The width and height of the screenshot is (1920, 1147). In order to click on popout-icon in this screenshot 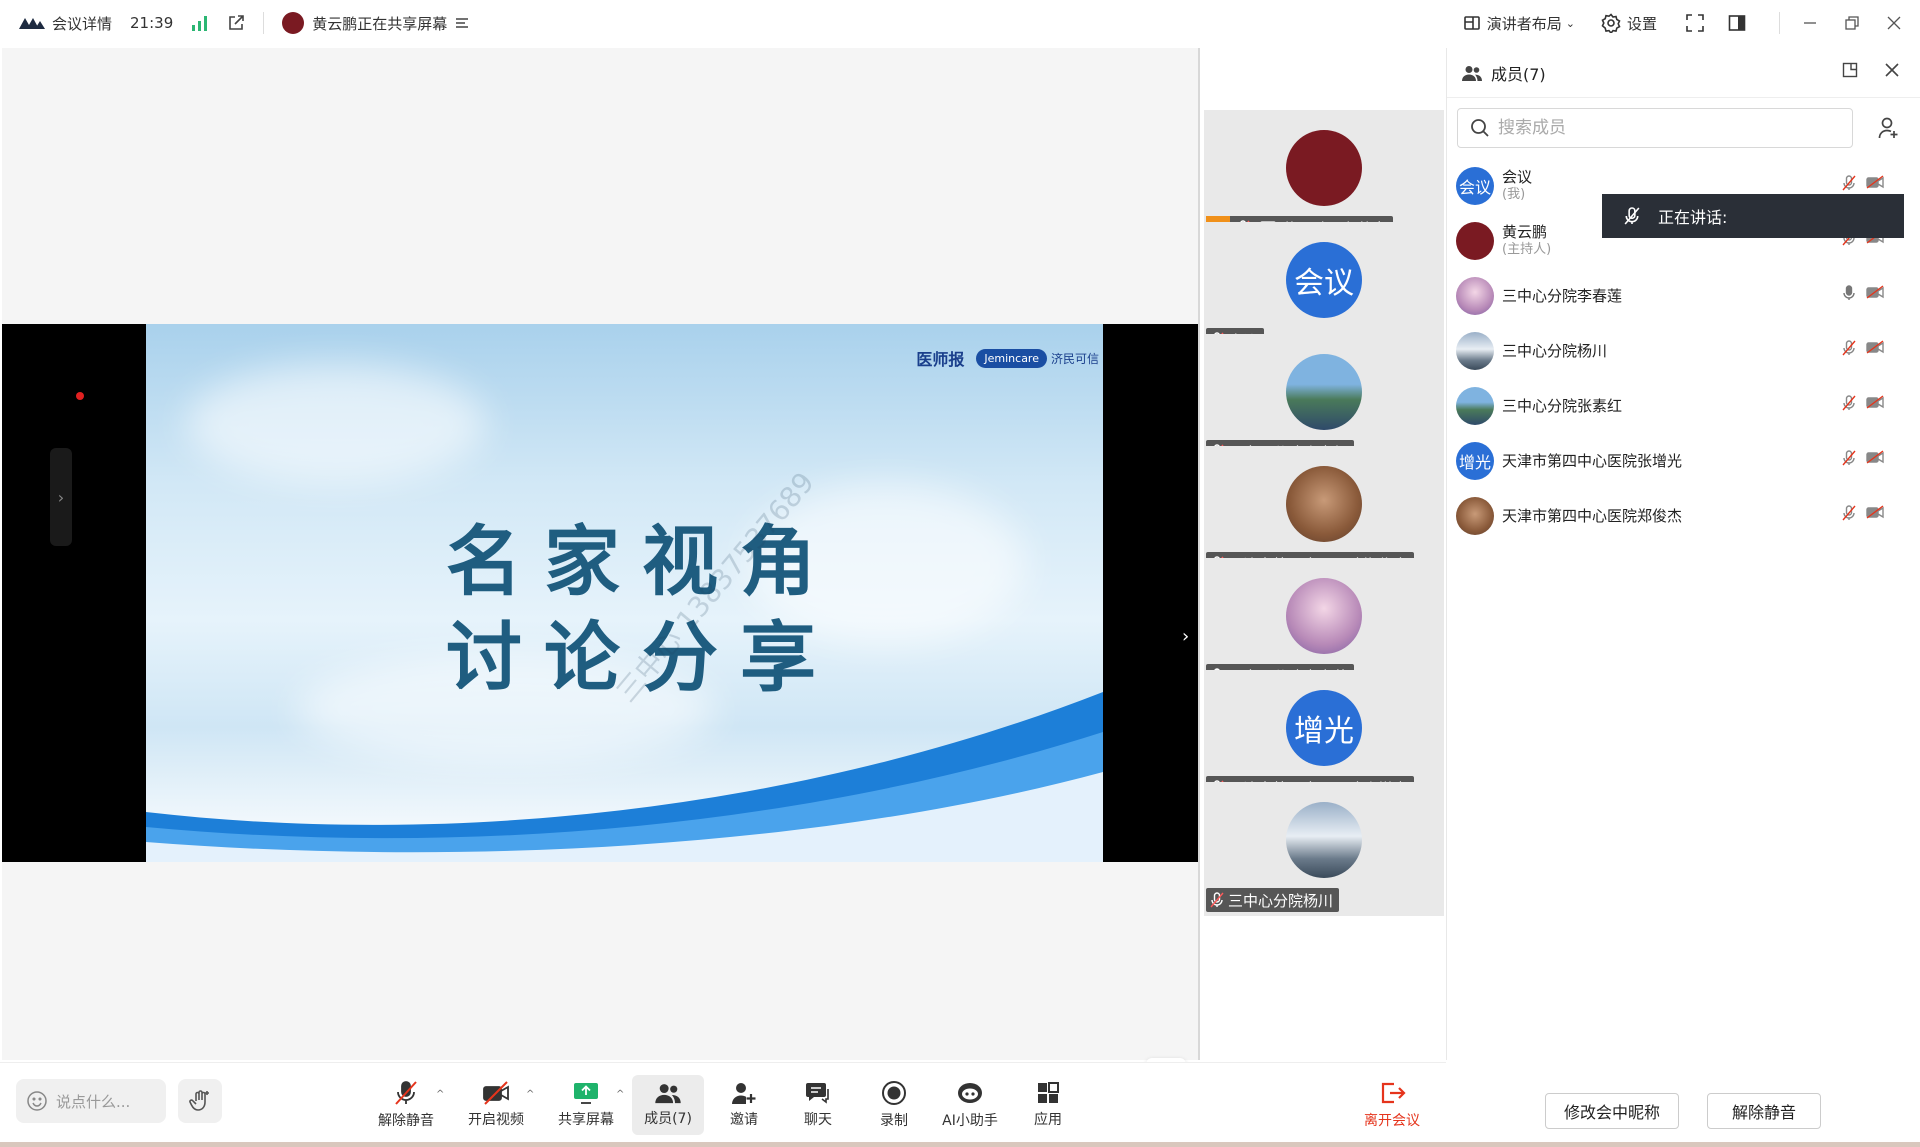, I will do `click(1854, 70)`.